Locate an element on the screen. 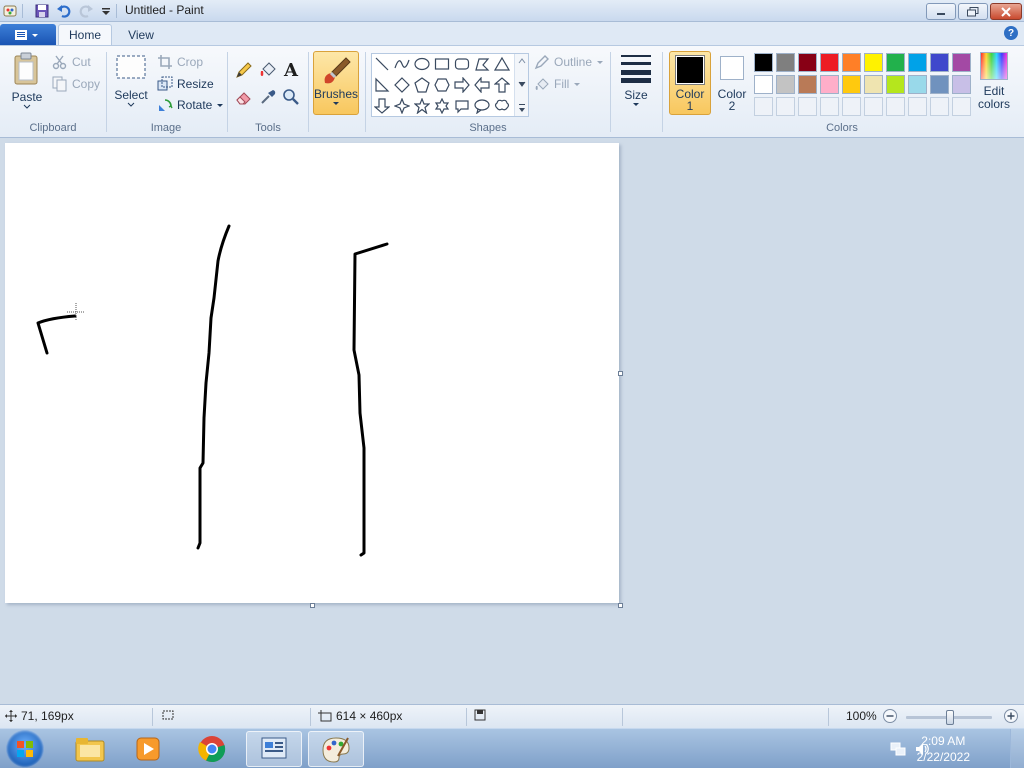  size-button: Size is located at coordinates (636, 79).